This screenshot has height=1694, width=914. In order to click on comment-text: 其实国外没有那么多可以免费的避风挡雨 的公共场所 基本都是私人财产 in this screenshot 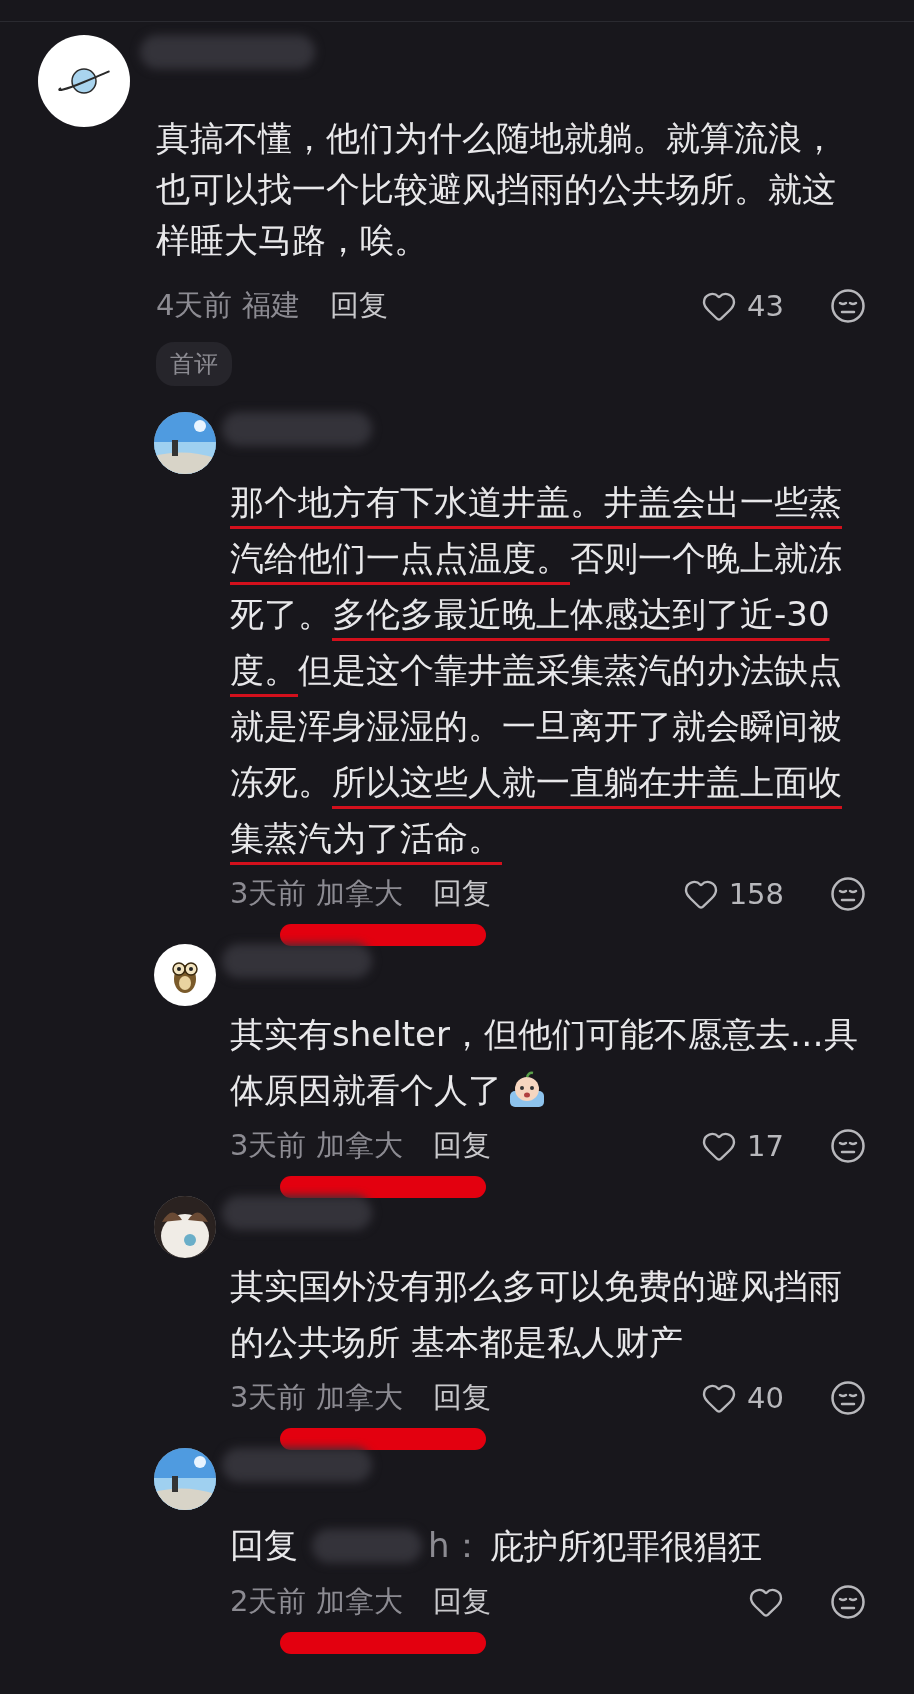, I will do `click(536, 1314)`.